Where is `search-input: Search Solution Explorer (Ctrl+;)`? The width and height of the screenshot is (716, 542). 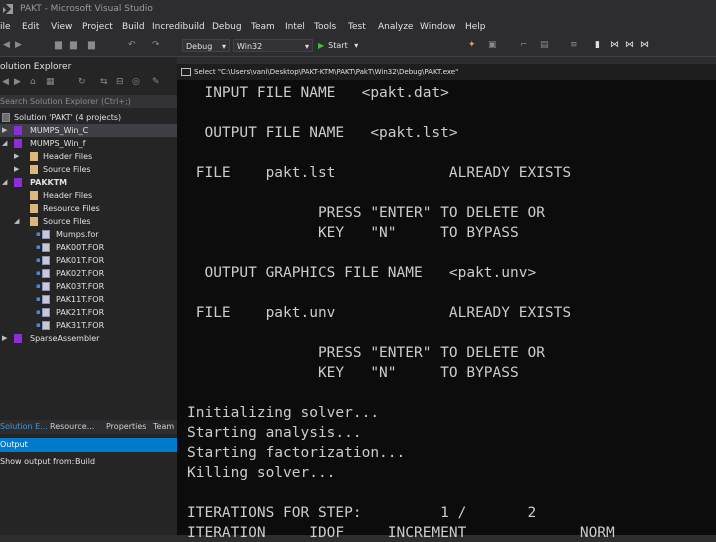 search-input: Search Solution Explorer (Ctrl+;) is located at coordinates (88, 101).